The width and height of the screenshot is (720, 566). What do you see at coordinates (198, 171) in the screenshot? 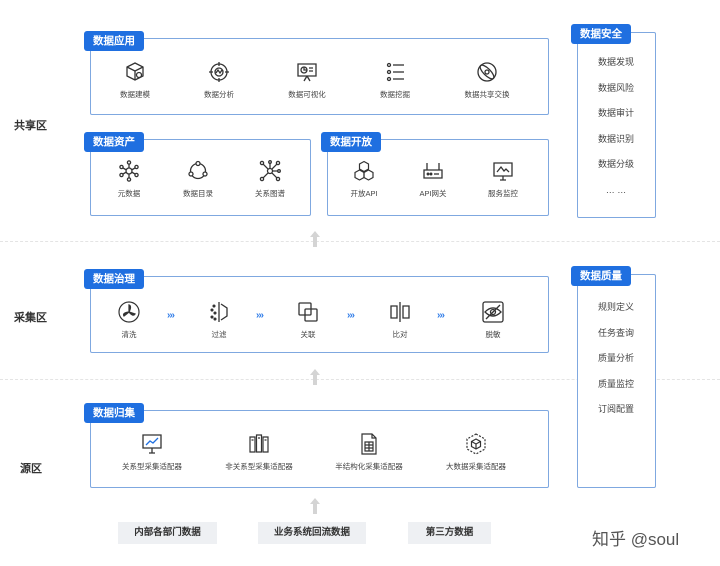
I see `circle-nodes-icon` at bounding box center [198, 171].